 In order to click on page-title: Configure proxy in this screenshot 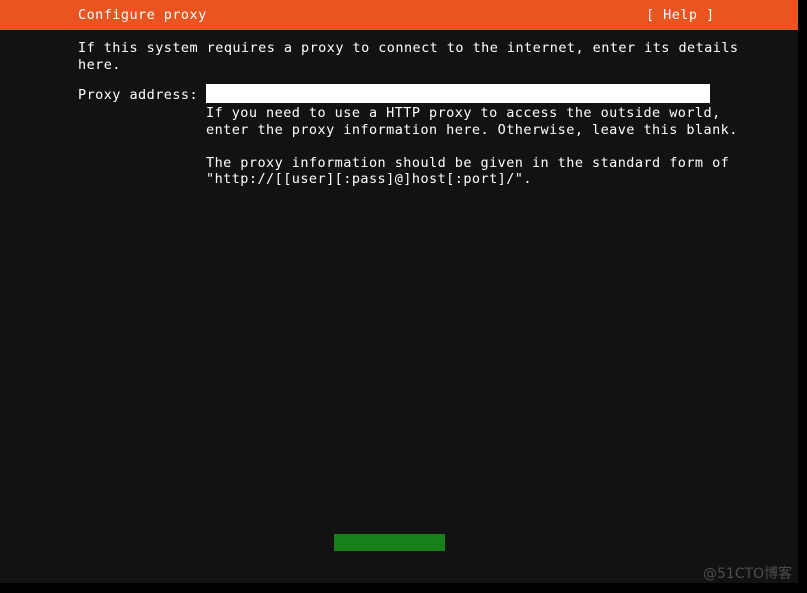, I will do `click(142, 15)`.